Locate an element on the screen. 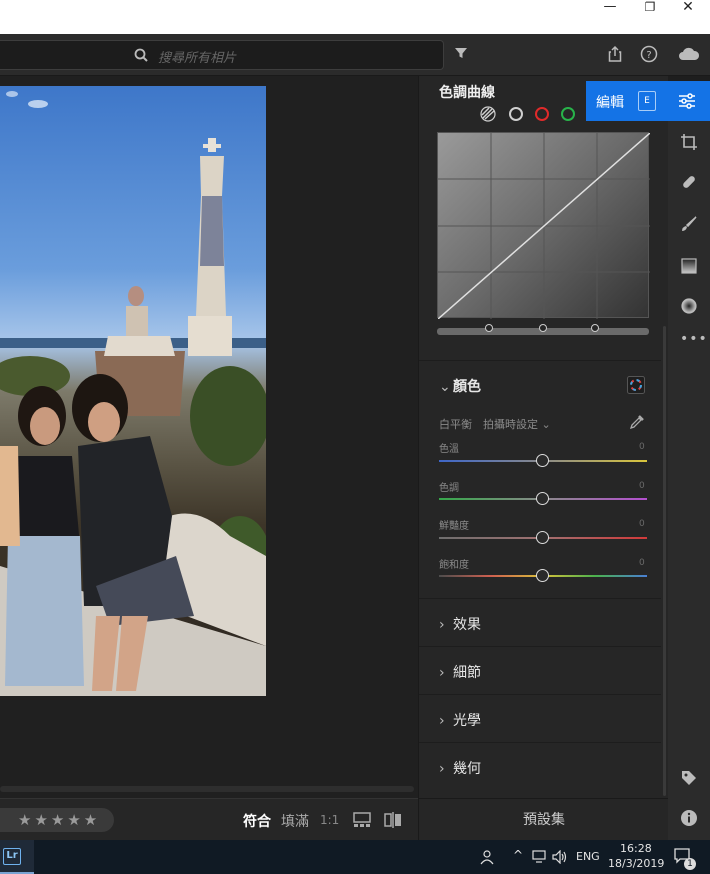 The height and width of the screenshot is (874, 710). temp-slider-thumb is located at coordinates (542, 460).